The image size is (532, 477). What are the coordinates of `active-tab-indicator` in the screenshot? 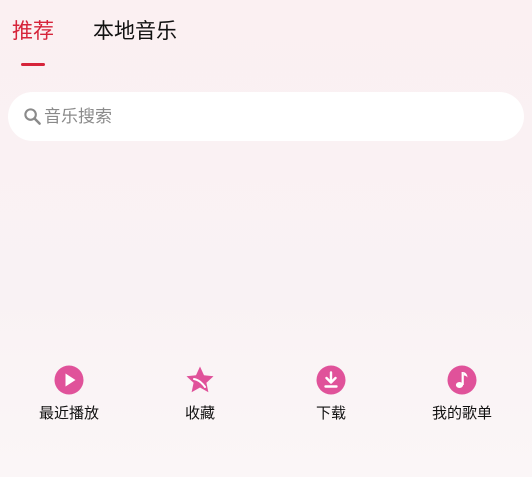 It's located at (33, 64).